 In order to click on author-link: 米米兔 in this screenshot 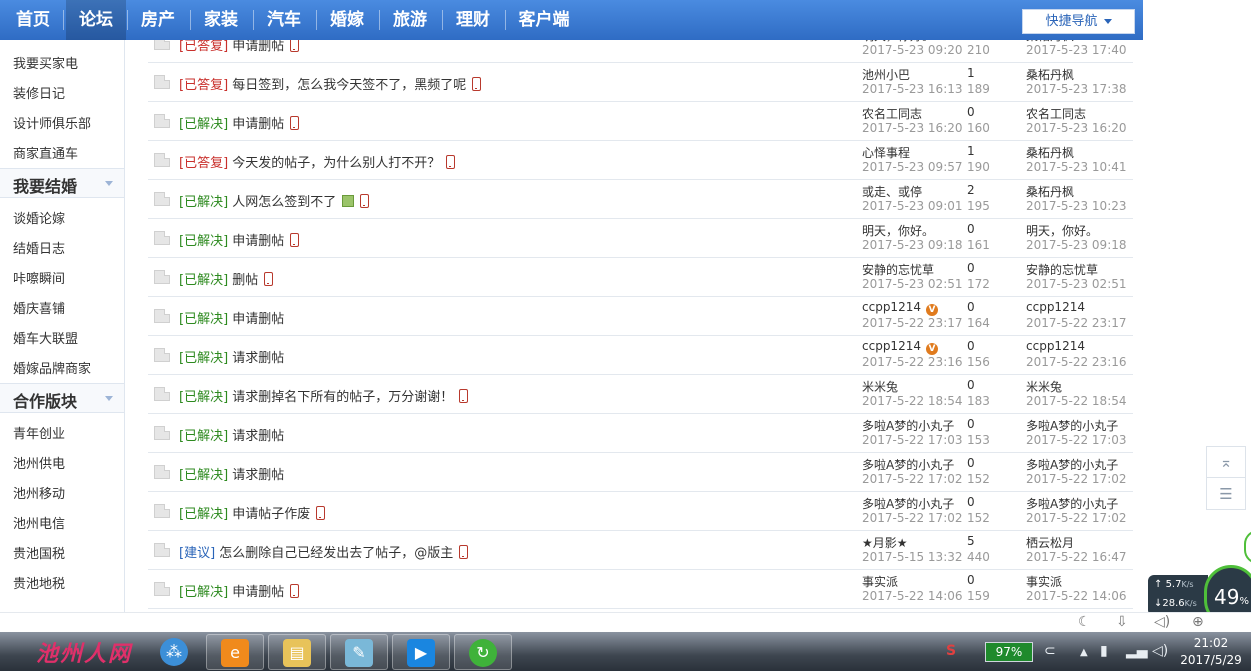, I will do `click(880, 387)`.